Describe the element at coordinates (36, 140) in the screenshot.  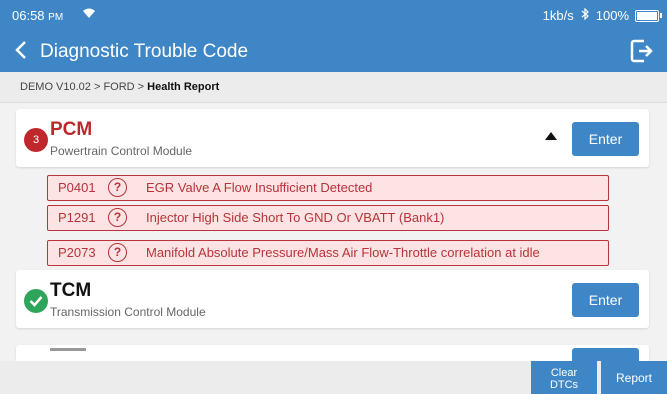
I see `dtc-count-badge: 3` at that location.